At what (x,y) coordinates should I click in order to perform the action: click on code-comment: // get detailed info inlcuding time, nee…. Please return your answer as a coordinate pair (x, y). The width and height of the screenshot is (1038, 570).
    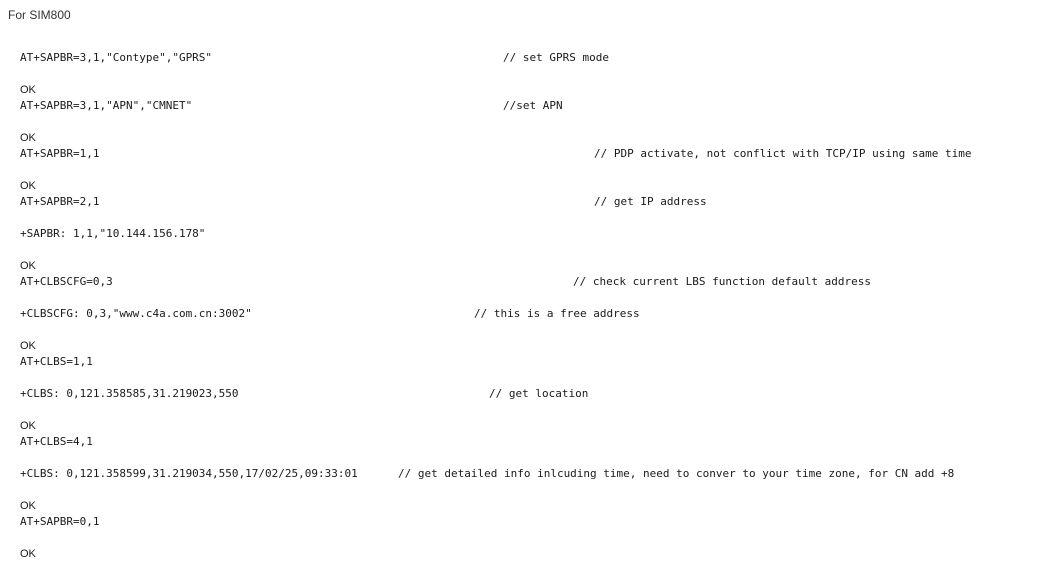
    Looking at the image, I should click on (676, 473).